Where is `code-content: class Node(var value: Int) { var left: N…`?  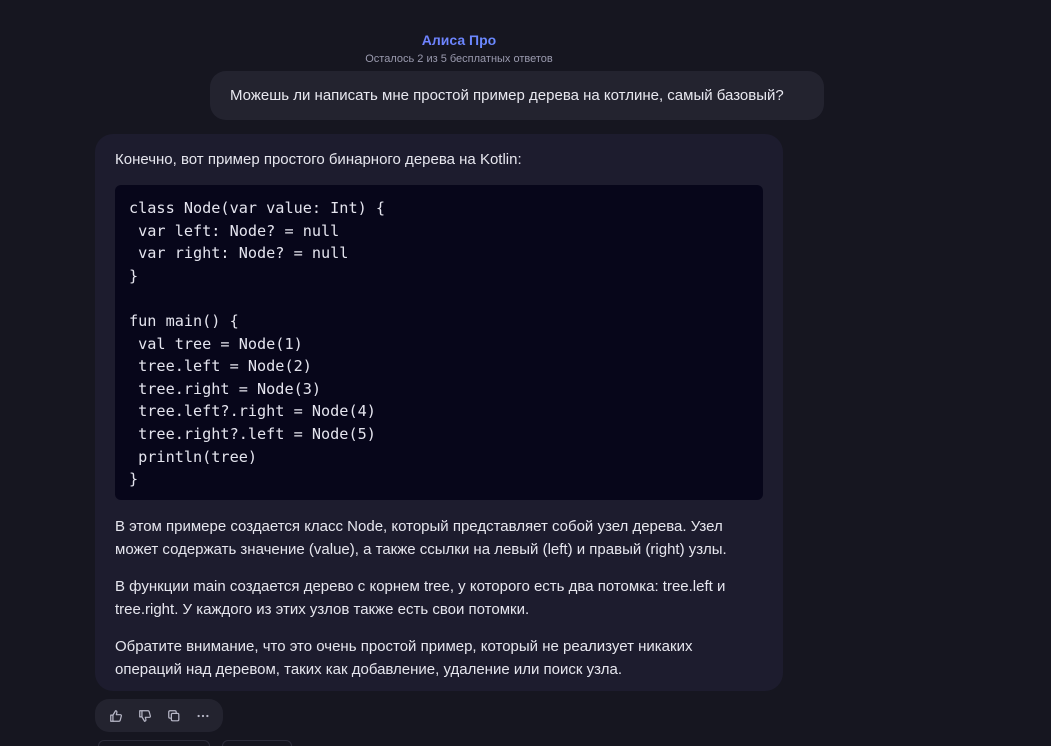 code-content: class Node(var value: Int) { var left: N… is located at coordinates (257, 344).